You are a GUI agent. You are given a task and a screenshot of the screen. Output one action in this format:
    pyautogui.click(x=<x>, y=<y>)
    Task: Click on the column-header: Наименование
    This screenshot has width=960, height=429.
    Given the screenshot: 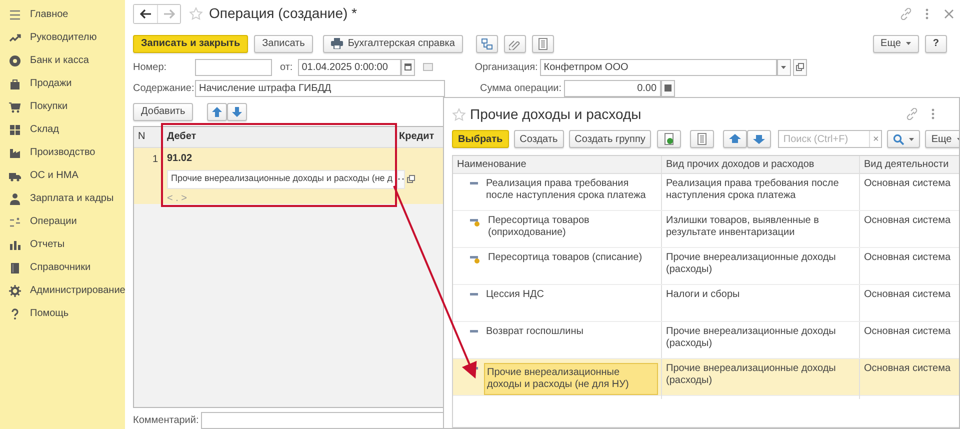 What is the action you would take?
    pyautogui.click(x=557, y=165)
    